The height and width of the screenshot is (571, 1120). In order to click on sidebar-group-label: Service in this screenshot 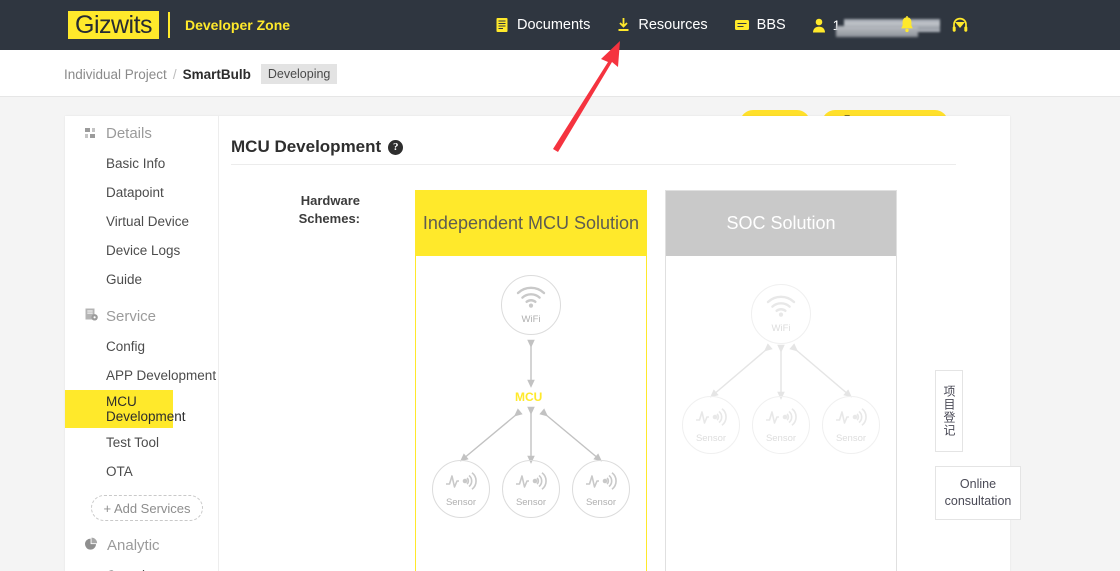, I will do `click(131, 316)`.